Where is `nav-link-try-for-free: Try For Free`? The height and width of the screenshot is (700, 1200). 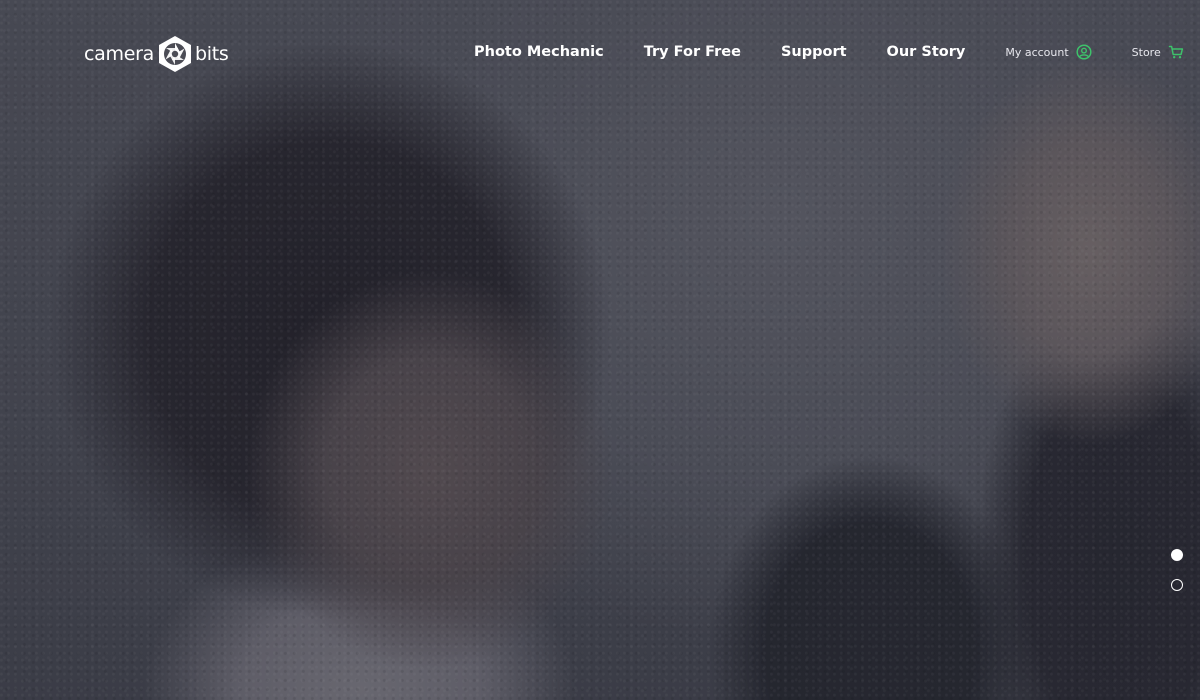
nav-link-try-for-free: Try For Free is located at coordinates (692, 52).